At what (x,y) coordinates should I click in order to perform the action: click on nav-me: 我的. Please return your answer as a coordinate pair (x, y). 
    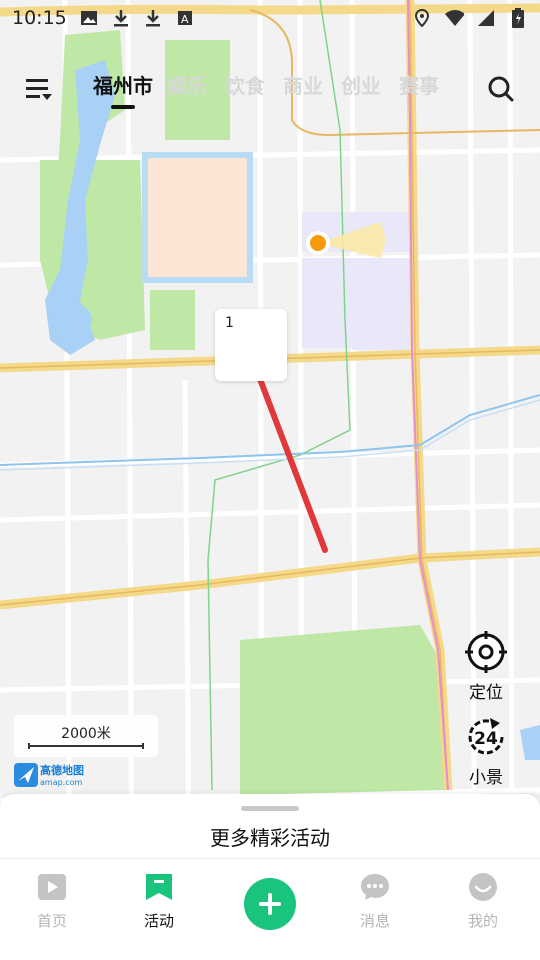
    Looking at the image, I should click on (483, 901).